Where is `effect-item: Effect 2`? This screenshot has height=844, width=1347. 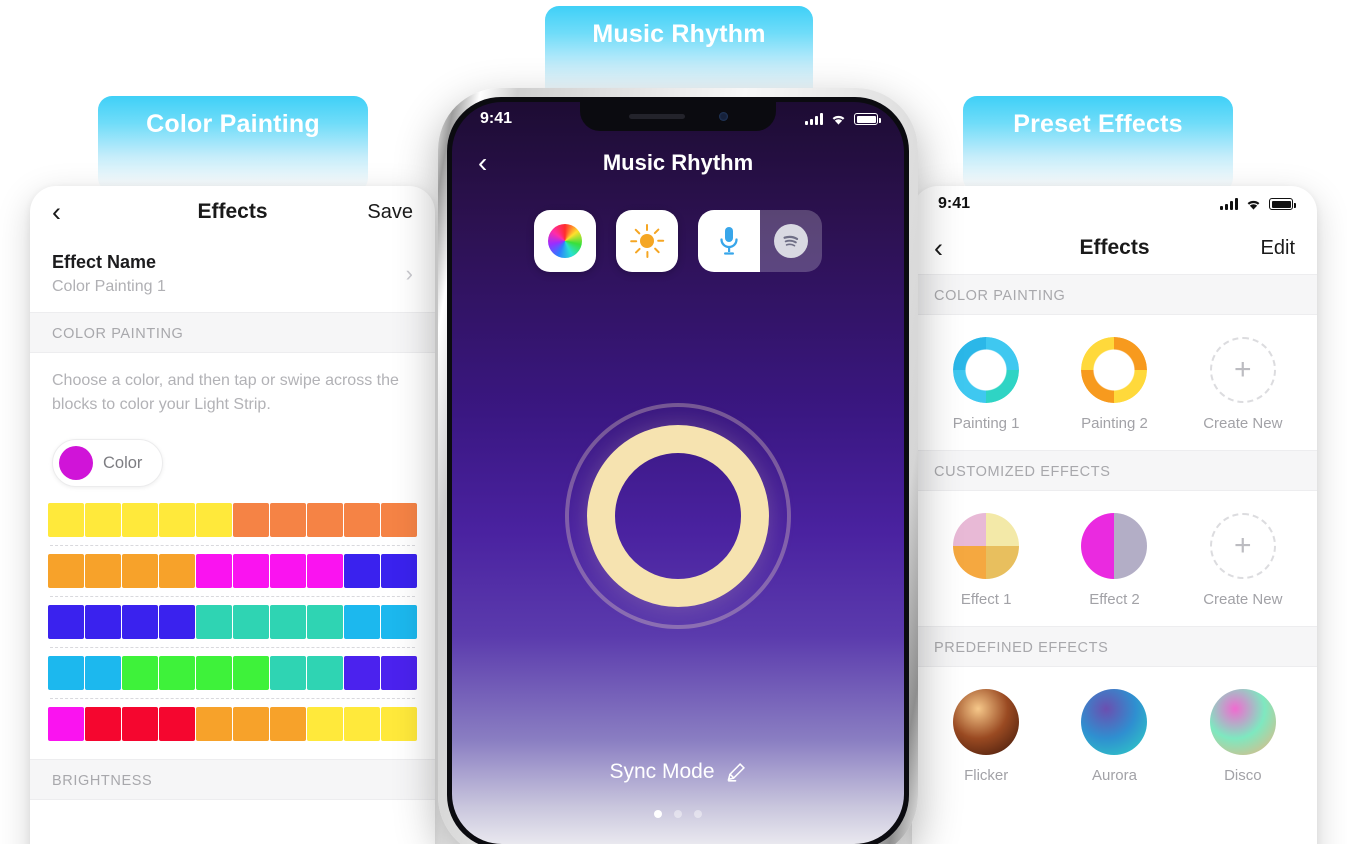 effect-item: Effect 2 is located at coordinates (1114, 560).